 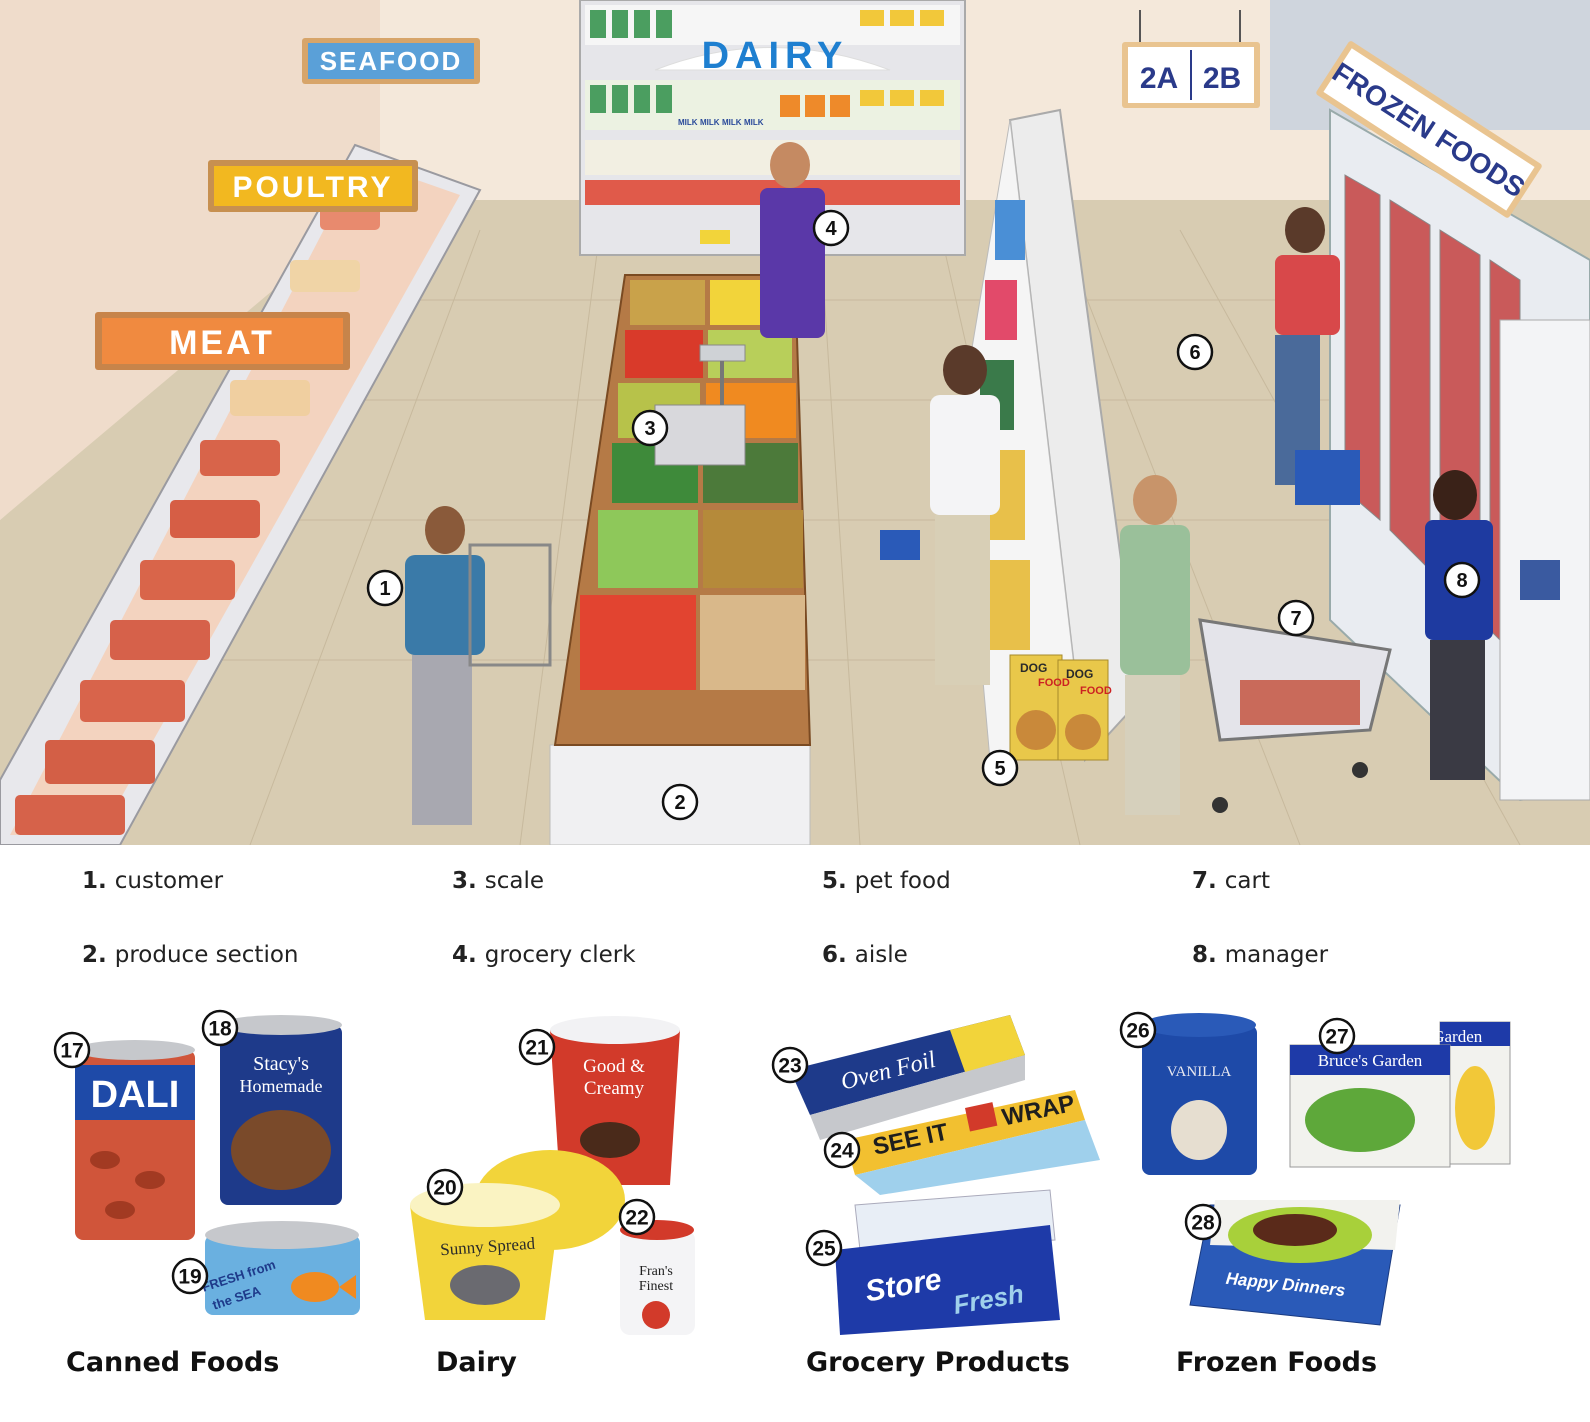 I want to click on callout-6: 6, so click(x=1195, y=352).